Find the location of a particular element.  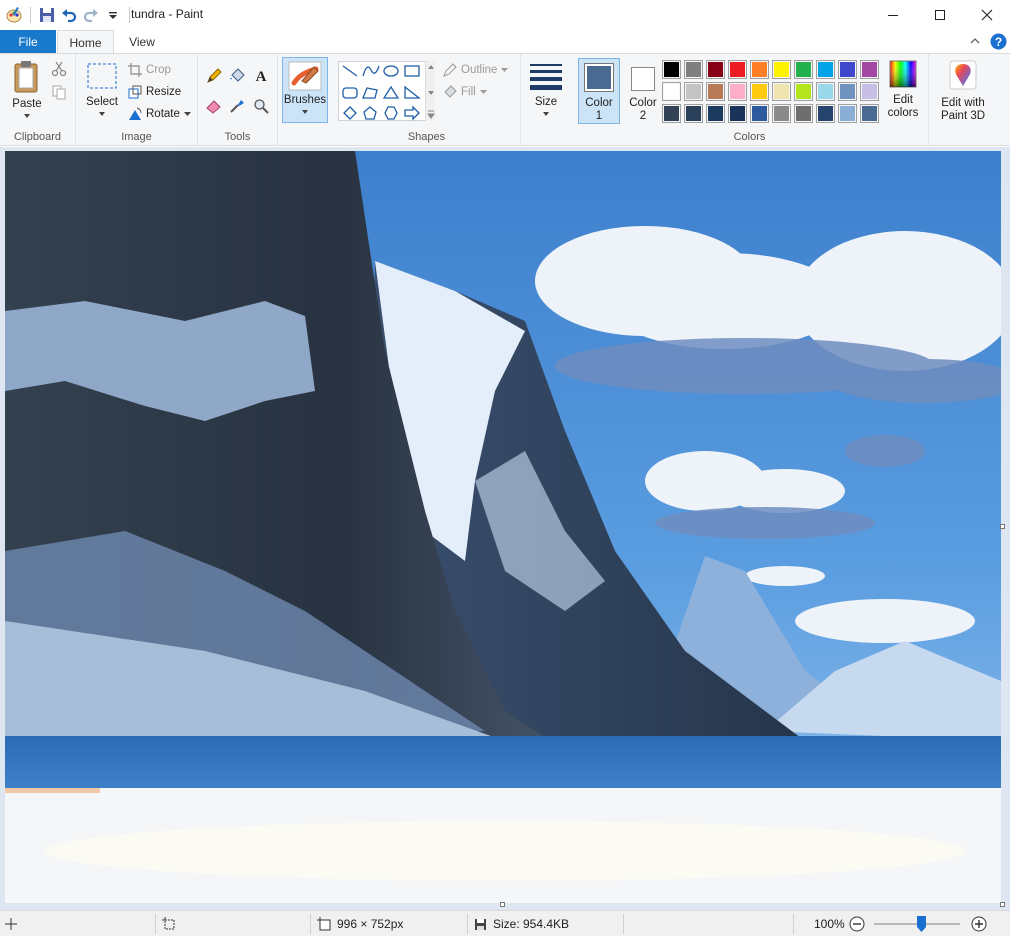

color1-label-line2: 1 is located at coordinates (599, 116).